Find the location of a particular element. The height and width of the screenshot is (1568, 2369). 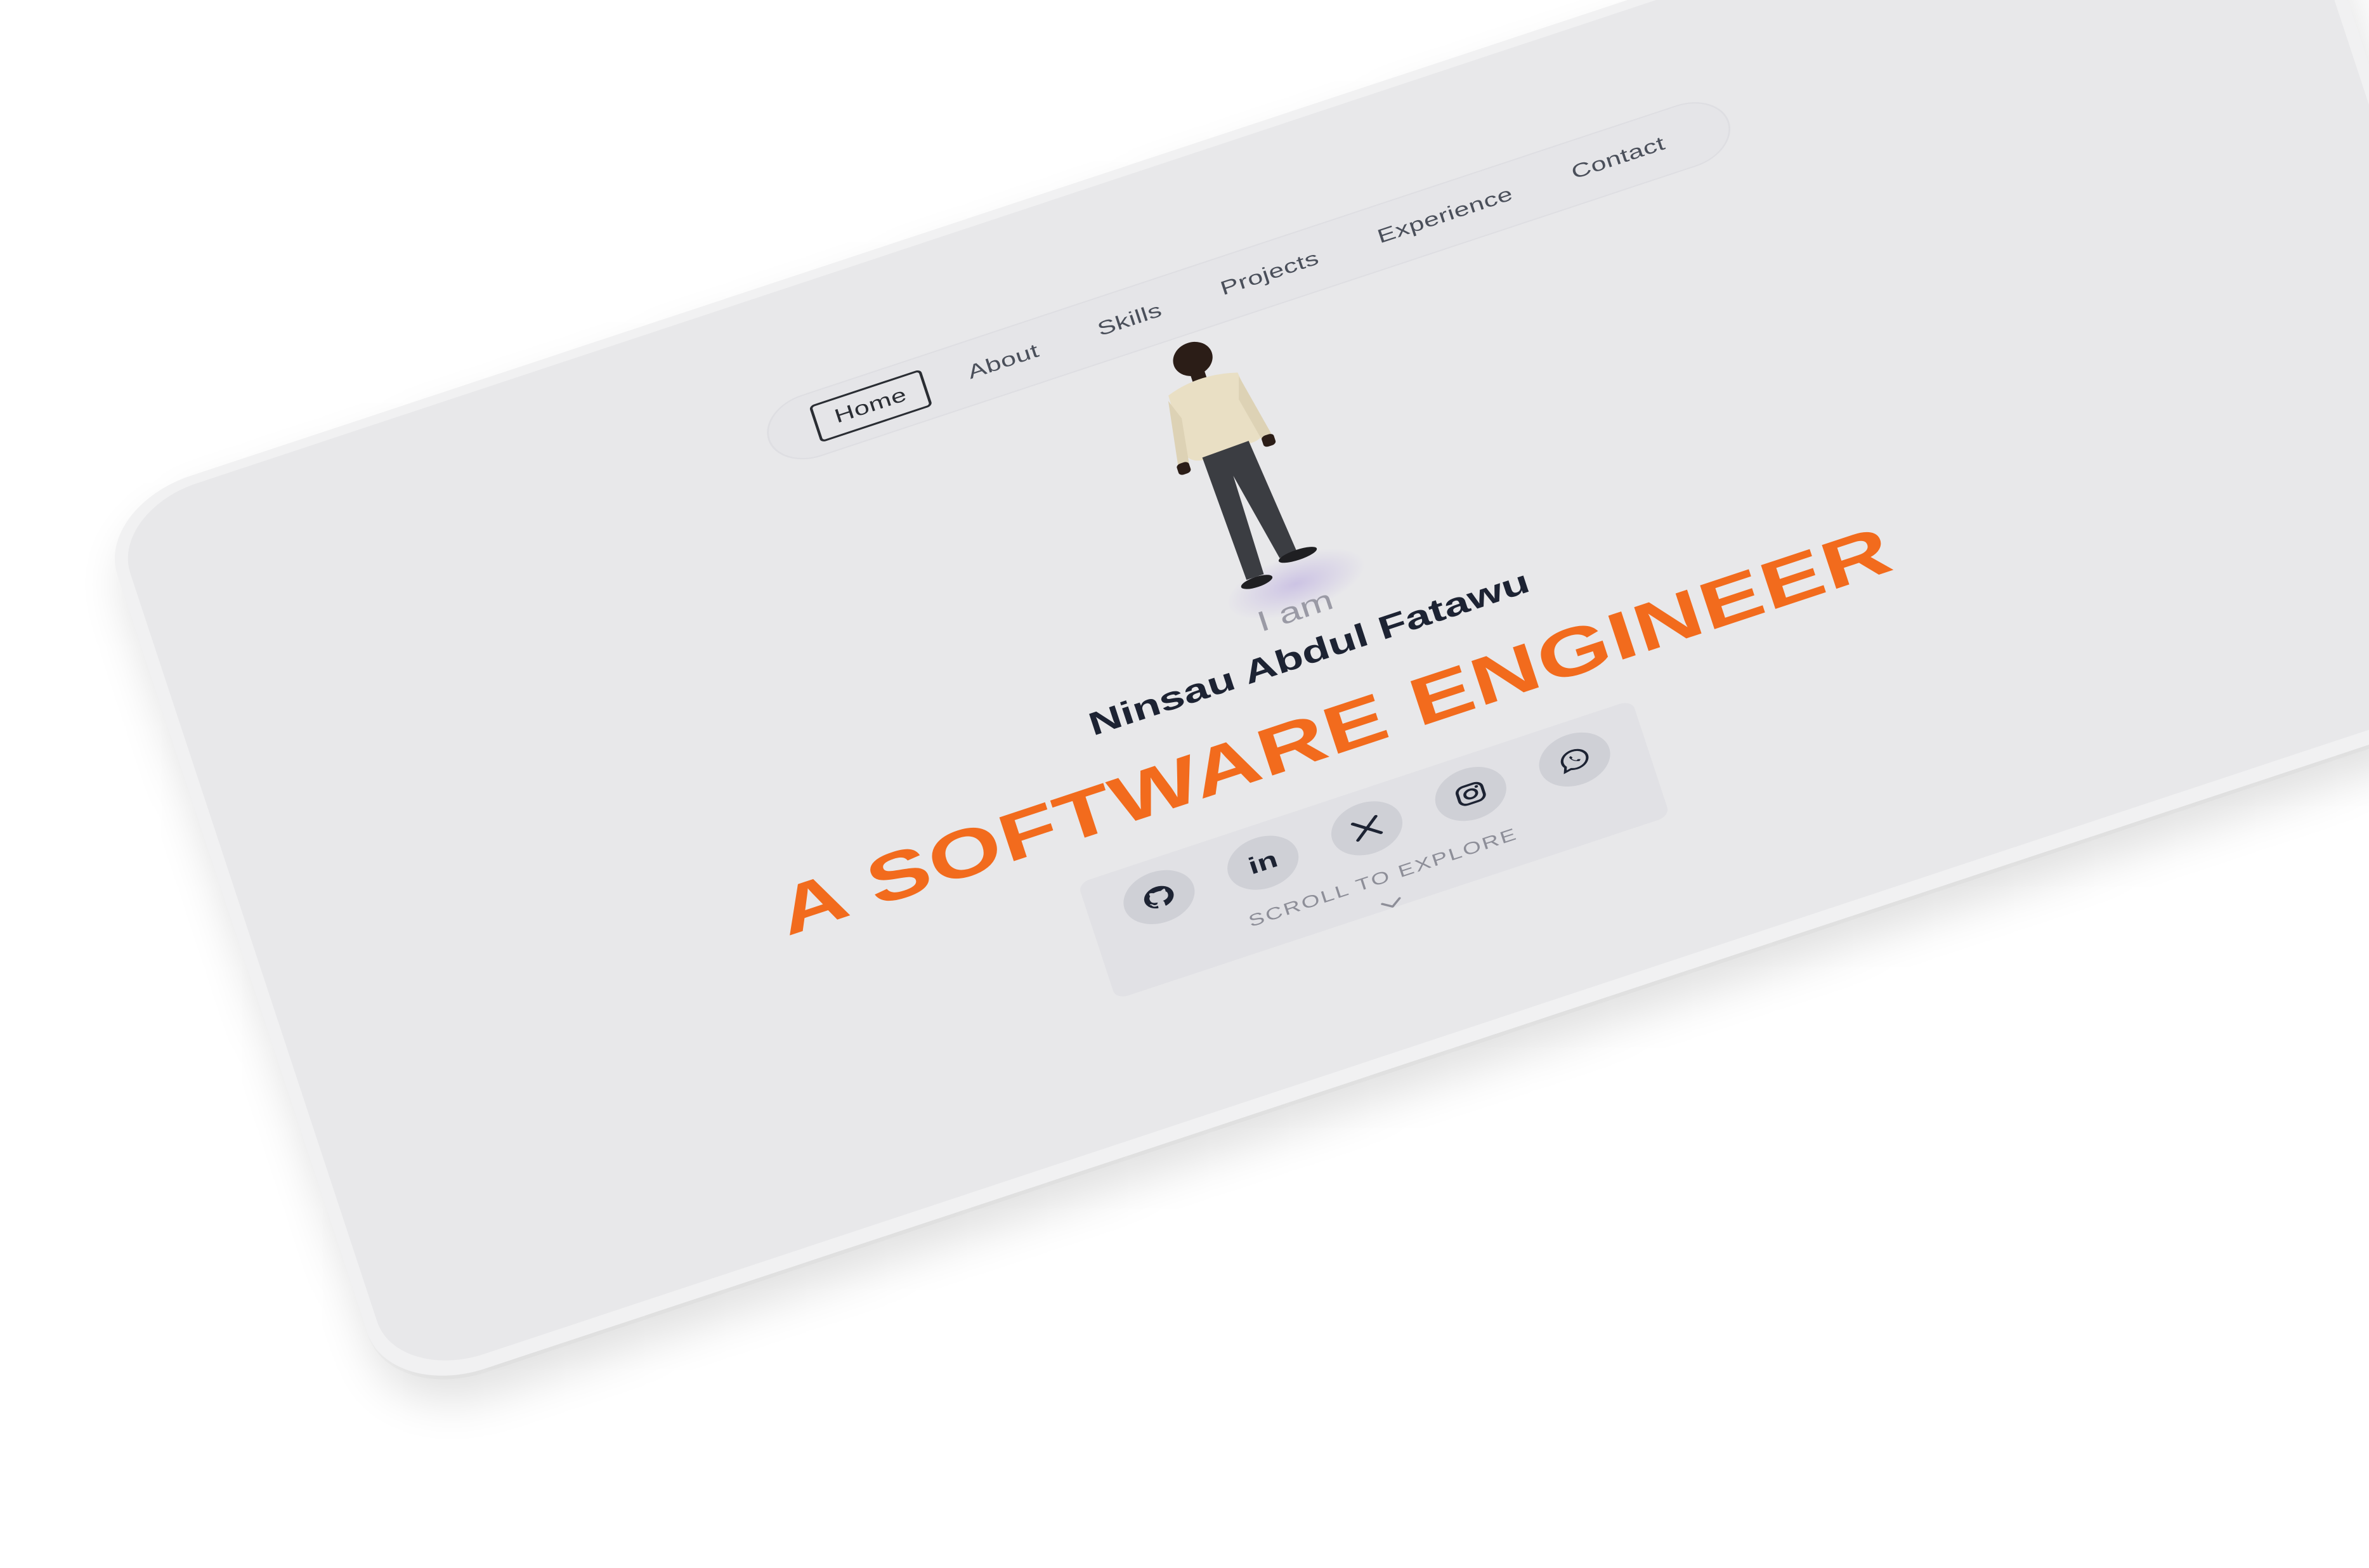

whatsapp-icon is located at coordinates (1575, 761).